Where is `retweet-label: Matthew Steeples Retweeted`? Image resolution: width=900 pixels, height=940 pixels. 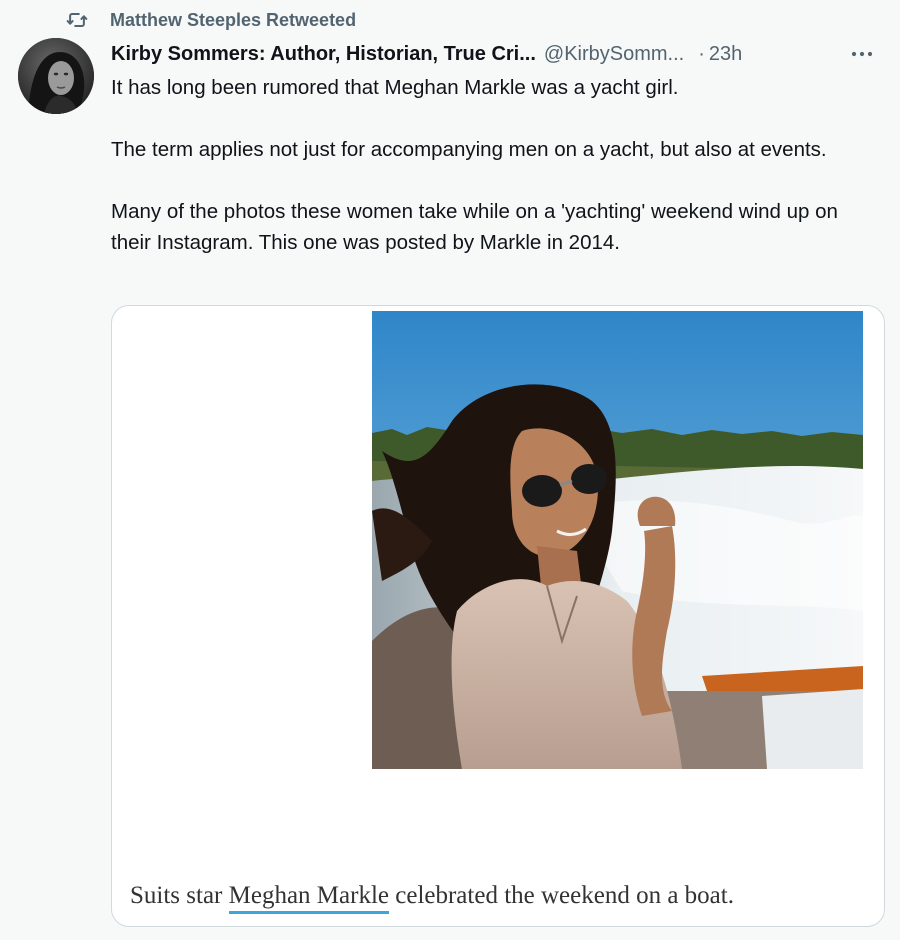 retweet-label: Matthew Steeples Retweeted is located at coordinates (233, 20).